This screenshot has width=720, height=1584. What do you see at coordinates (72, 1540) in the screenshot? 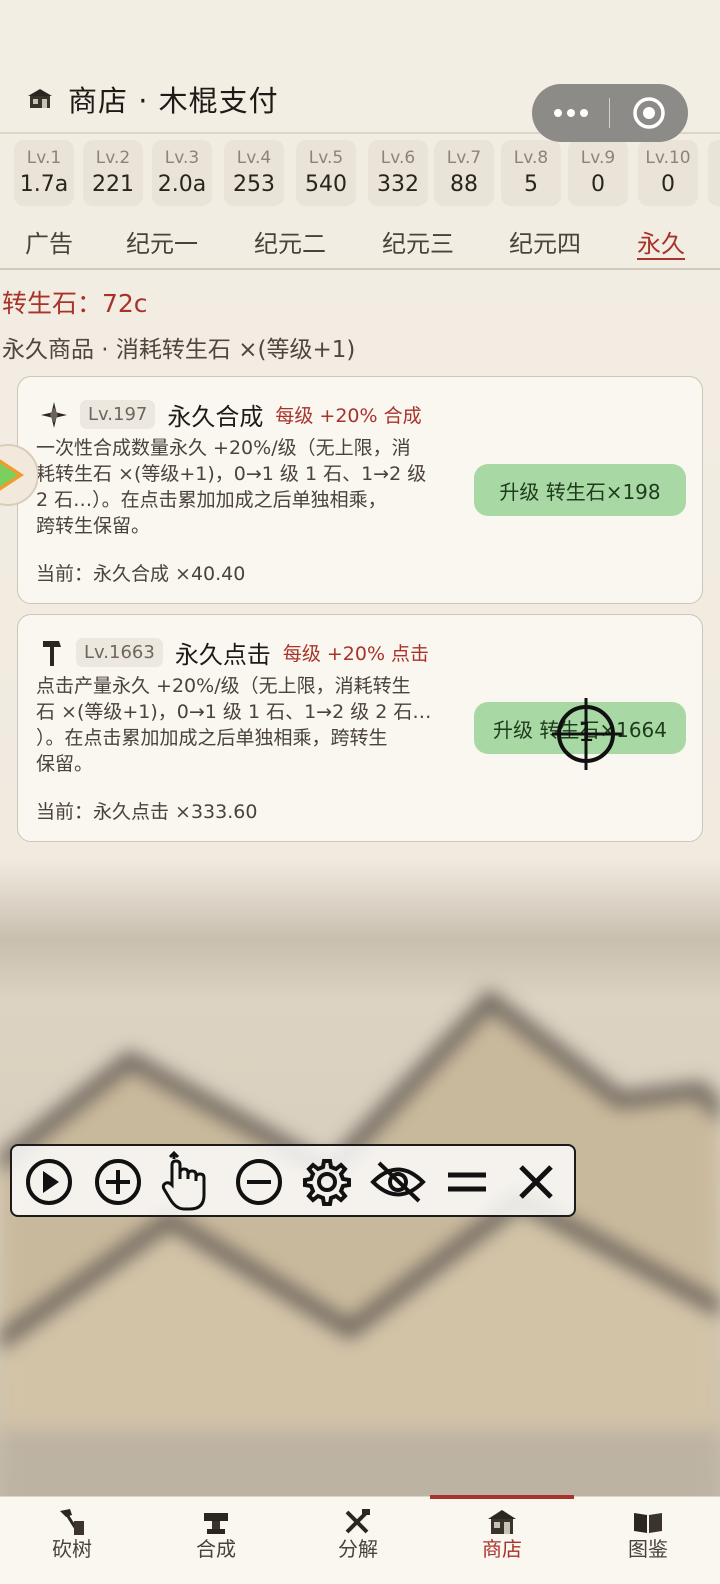
I see `nav-item-chop: 砍树` at bounding box center [72, 1540].